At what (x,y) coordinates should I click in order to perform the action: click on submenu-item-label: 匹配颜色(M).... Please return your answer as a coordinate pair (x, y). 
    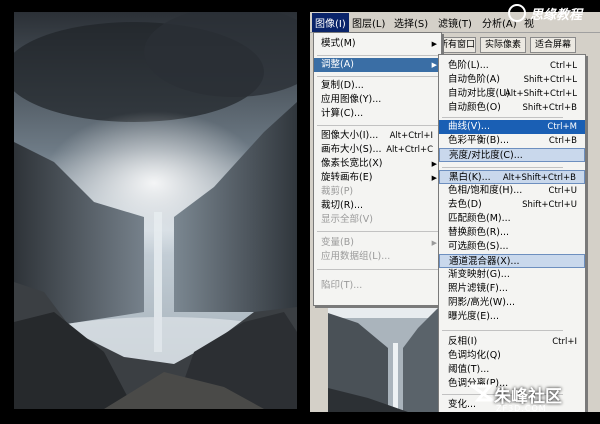
    Looking at the image, I should click on (479, 218).